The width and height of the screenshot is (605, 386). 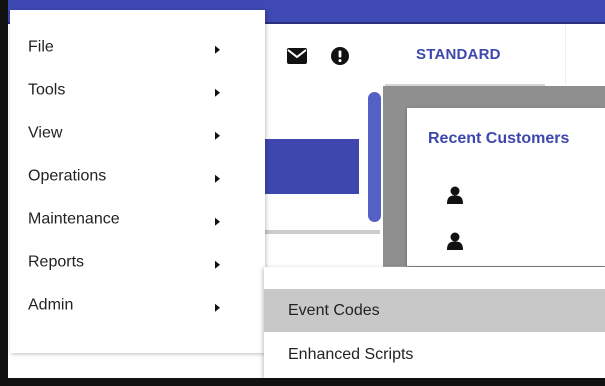 I want to click on menu-item-label: View, so click(x=45, y=133).